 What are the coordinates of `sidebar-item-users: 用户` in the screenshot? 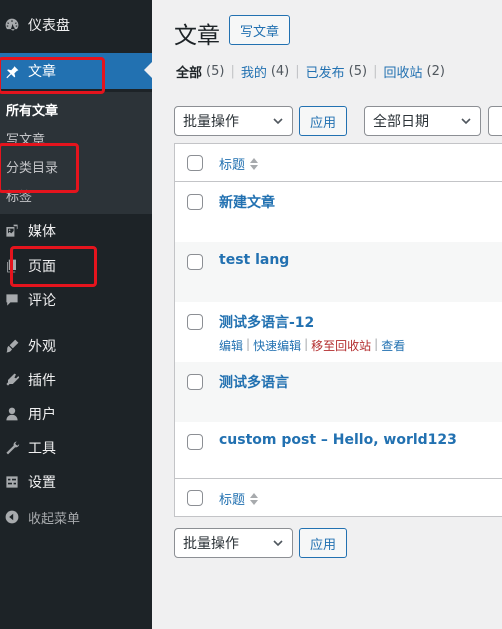 It's located at (76, 414).